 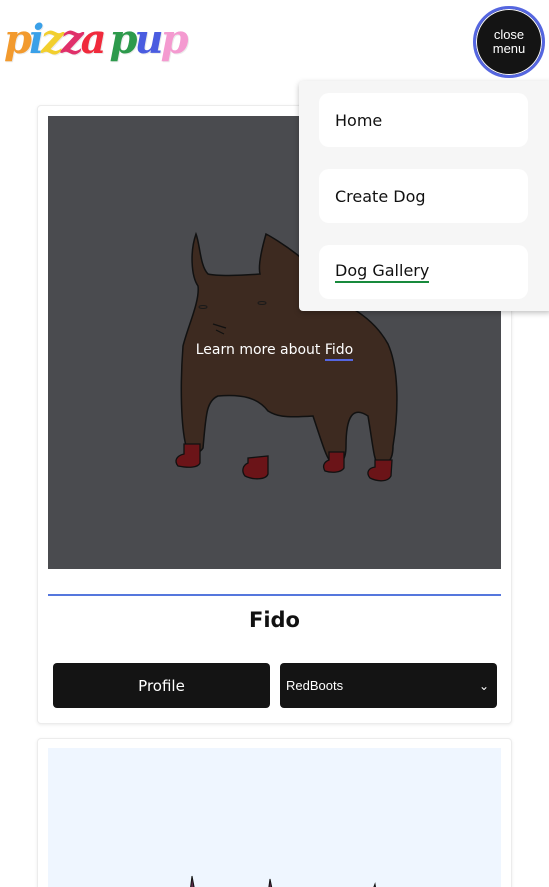 I want to click on learn-more-text: Learn more about Fido, so click(x=274, y=351).